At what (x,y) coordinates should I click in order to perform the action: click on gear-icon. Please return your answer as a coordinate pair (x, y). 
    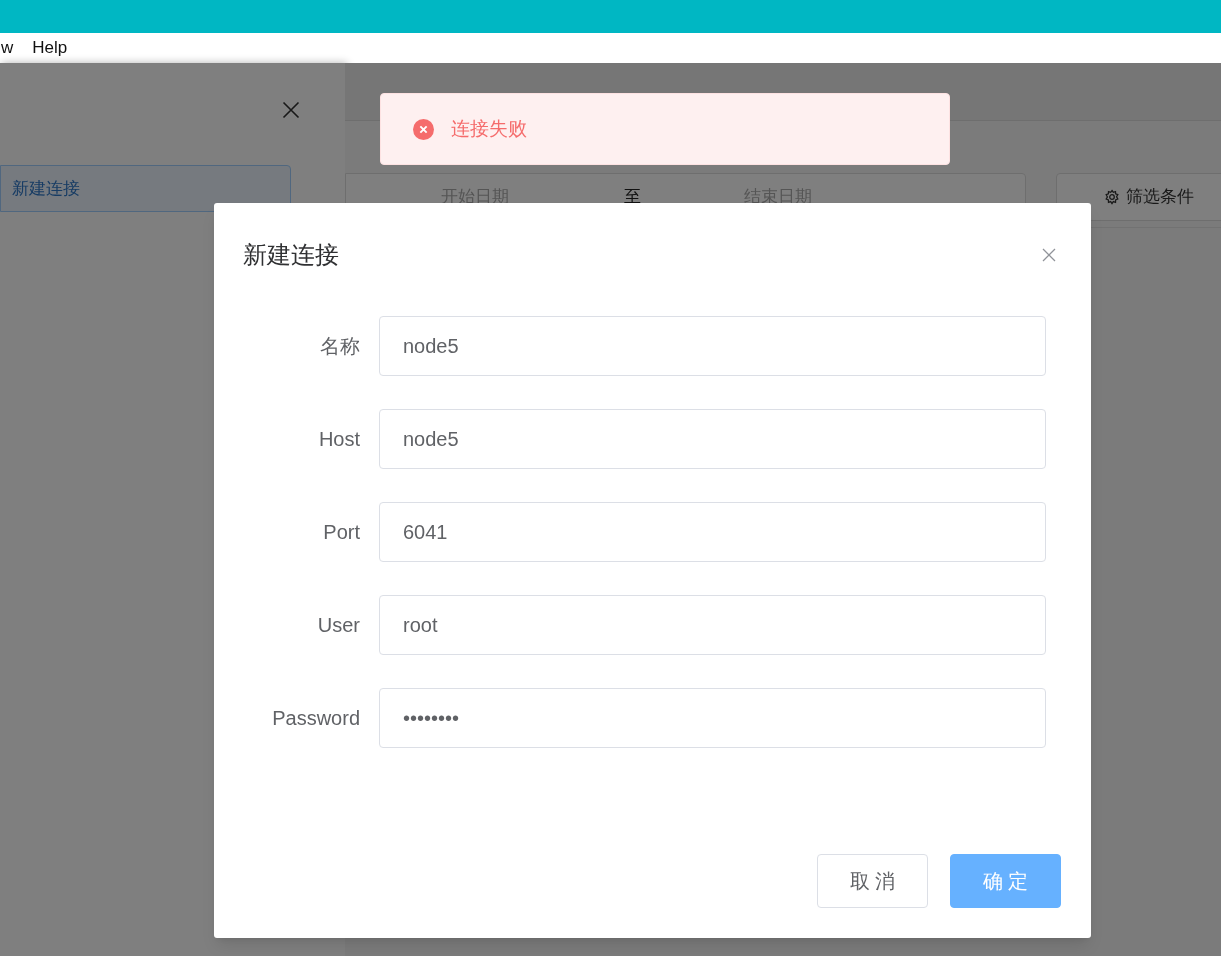
    Looking at the image, I should click on (1112, 197).